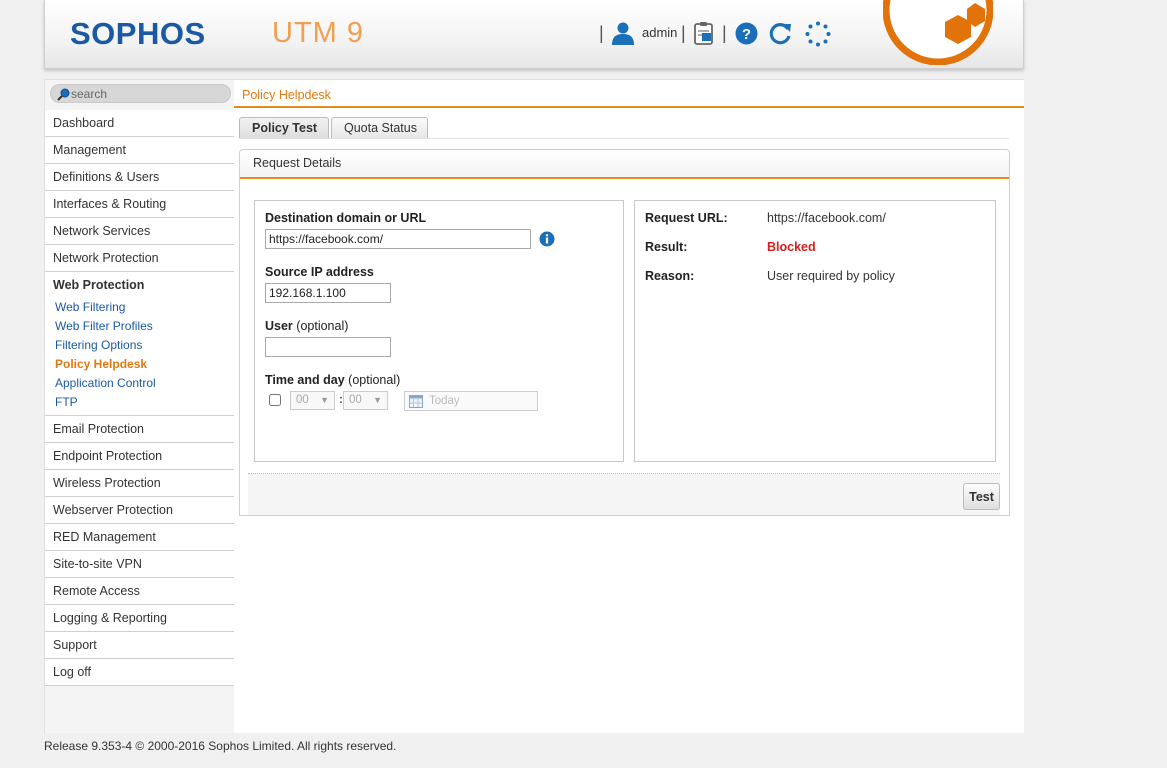  Describe the element at coordinates (138, 33) in the screenshot. I see `sophos-logo-text: SOPHOS` at that location.